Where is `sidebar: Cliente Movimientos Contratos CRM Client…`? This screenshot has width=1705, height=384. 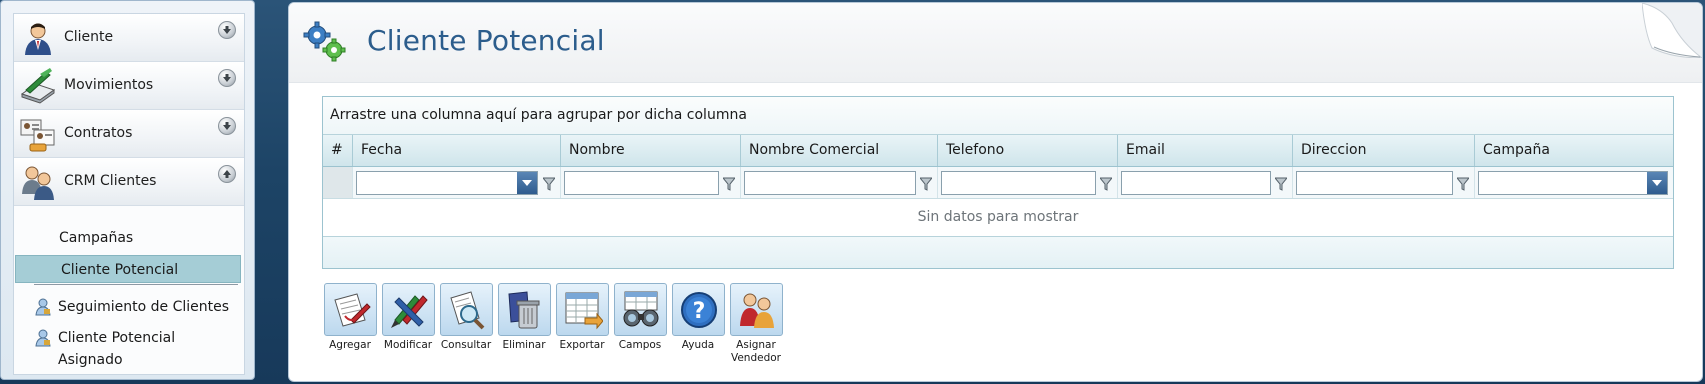 sidebar: Cliente Movimientos Contratos CRM Client… is located at coordinates (127, 190).